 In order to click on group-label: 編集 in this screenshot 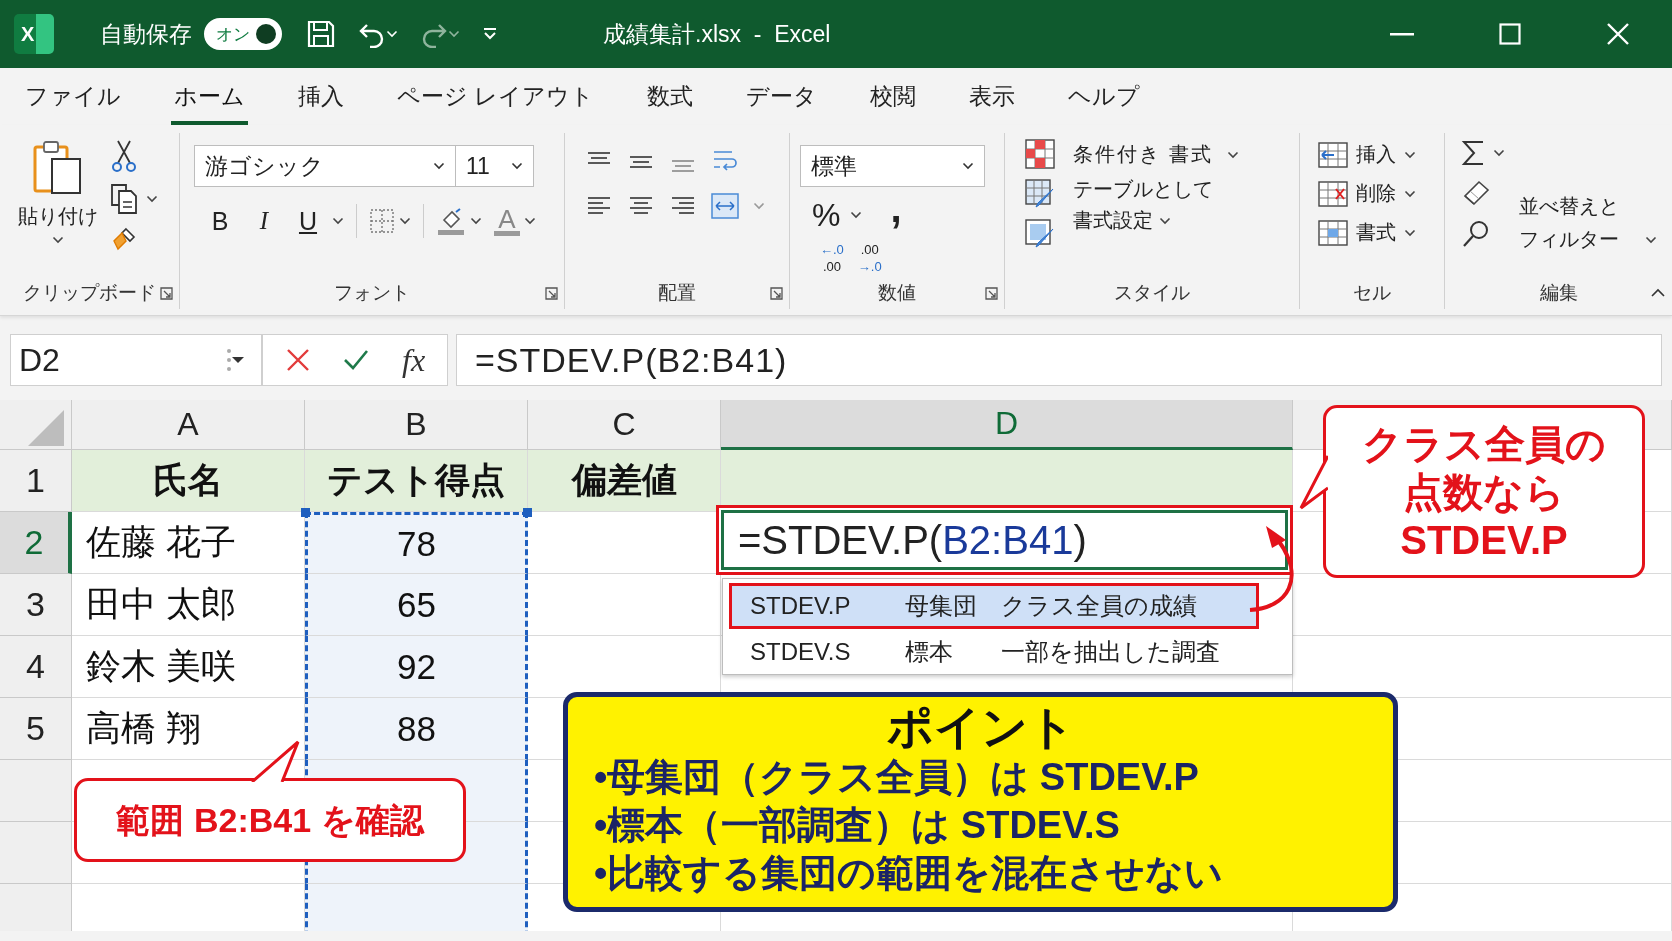, I will do `click(1558, 293)`.